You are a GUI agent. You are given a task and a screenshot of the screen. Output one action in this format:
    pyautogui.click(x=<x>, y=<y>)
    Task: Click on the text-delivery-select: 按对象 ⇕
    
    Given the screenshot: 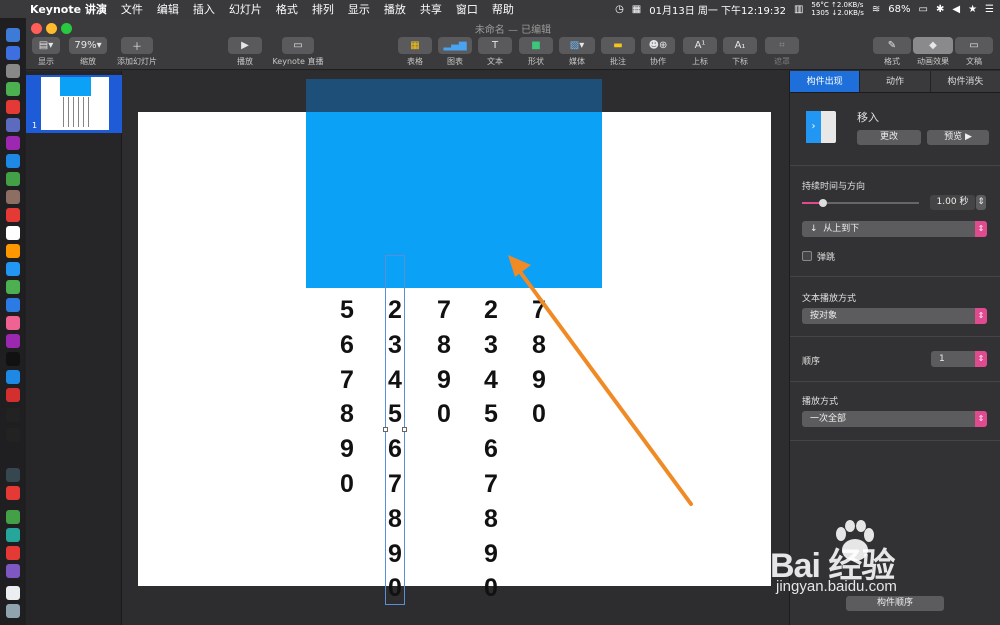 What is the action you would take?
    pyautogui.click(x=894, y=316)
    